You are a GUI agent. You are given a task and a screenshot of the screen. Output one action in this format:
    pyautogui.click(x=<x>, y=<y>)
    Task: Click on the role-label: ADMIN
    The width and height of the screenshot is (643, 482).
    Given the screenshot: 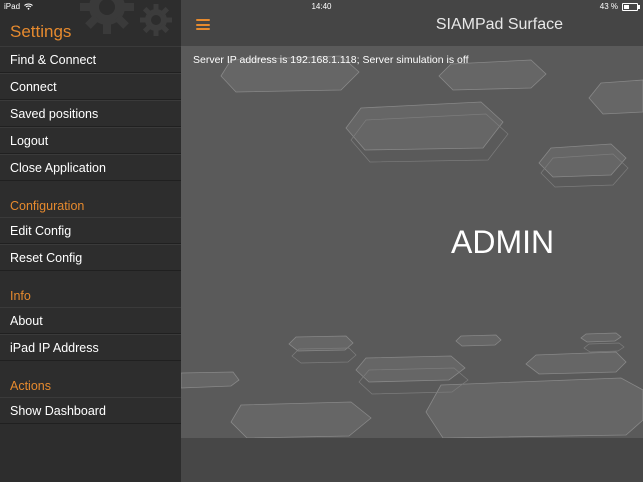 What is the action you would take?
    pyautogui.click(x=503, y=242)
    